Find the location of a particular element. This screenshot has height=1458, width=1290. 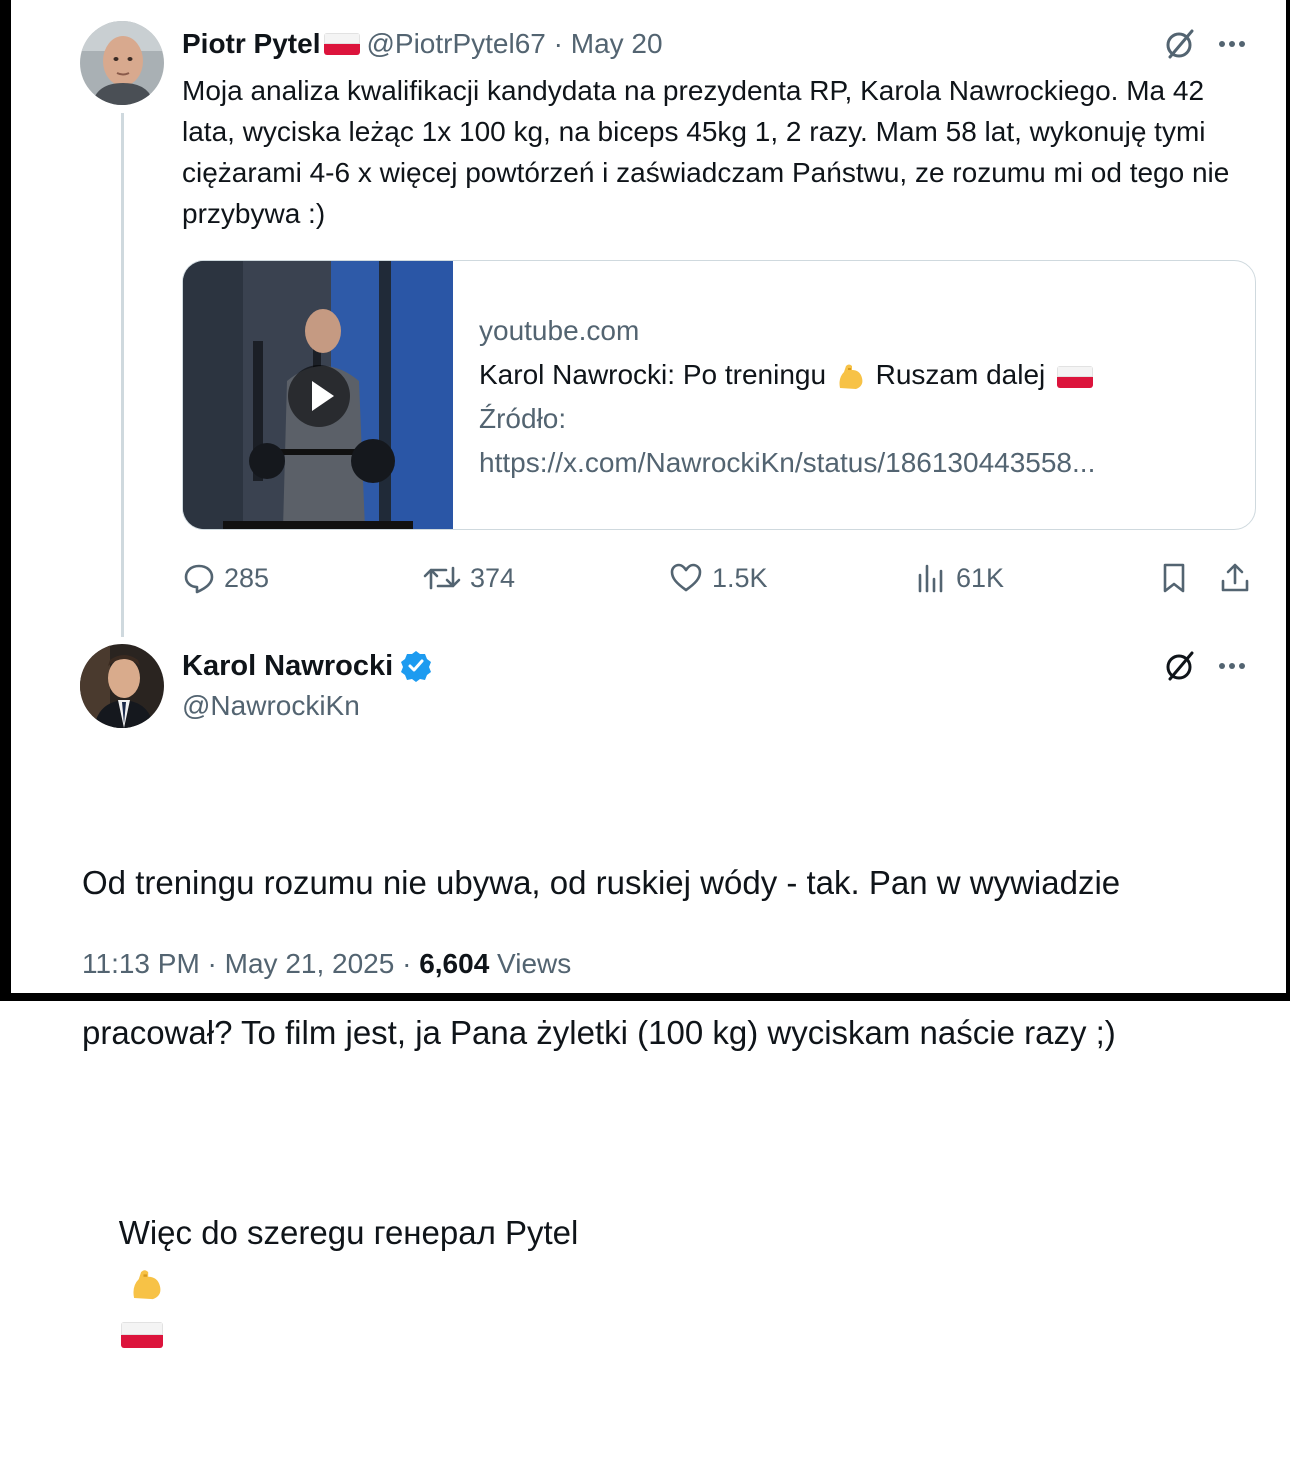

views-label: Views is located at coordinates (530, 963).